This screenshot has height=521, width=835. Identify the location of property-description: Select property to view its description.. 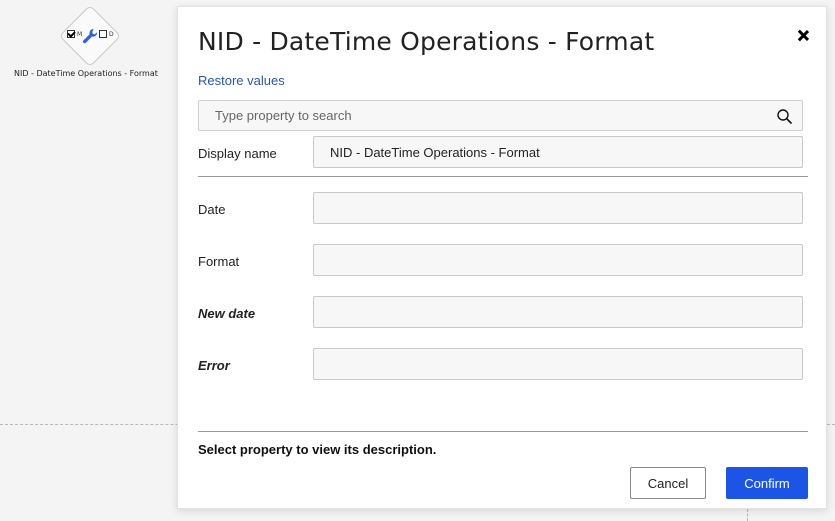
(317, 449).